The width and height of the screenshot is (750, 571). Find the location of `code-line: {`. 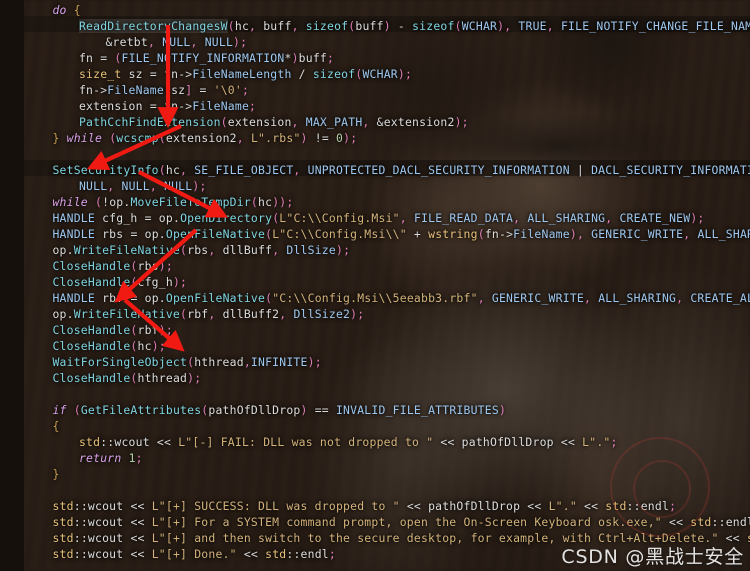

code-line: { is located at coordinates (56, 426).